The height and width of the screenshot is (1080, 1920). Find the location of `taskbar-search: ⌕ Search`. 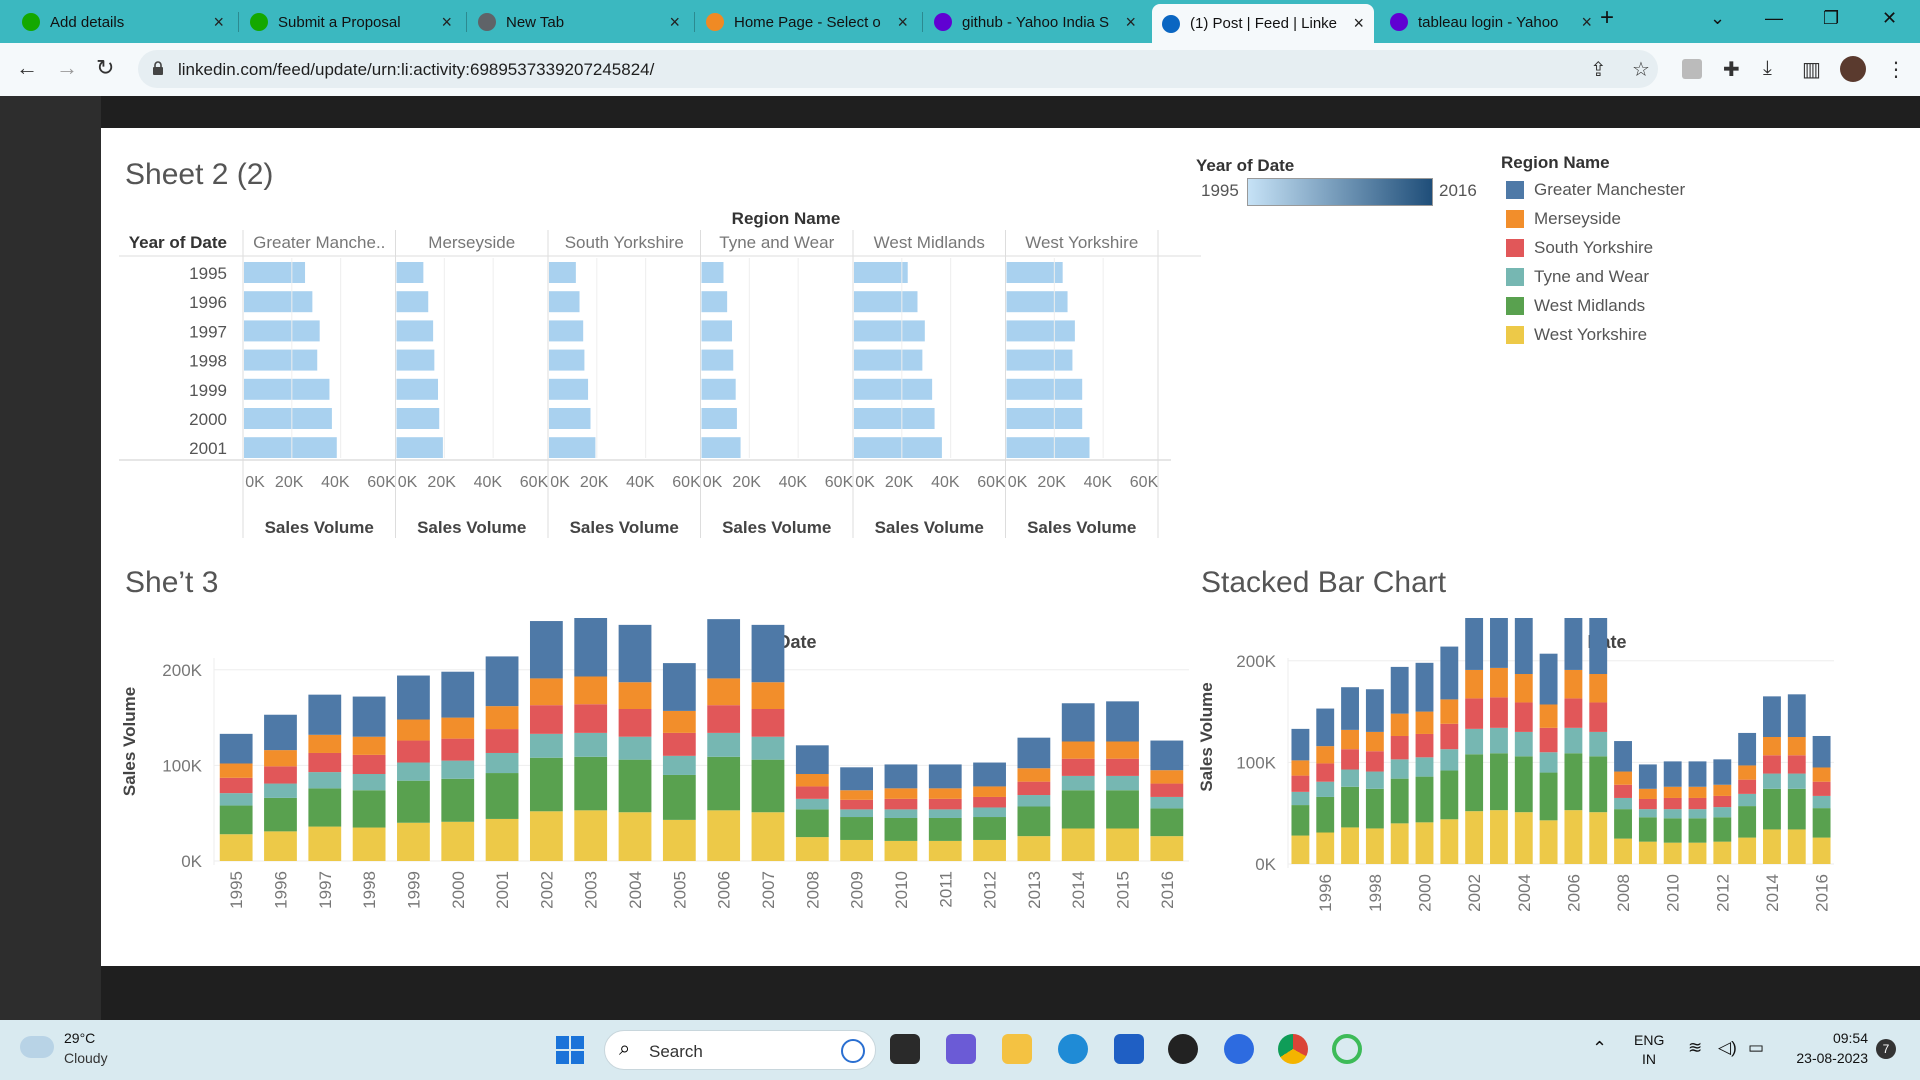

taskbar-search: ⌕ Search is located at coordinates (740, 1050).